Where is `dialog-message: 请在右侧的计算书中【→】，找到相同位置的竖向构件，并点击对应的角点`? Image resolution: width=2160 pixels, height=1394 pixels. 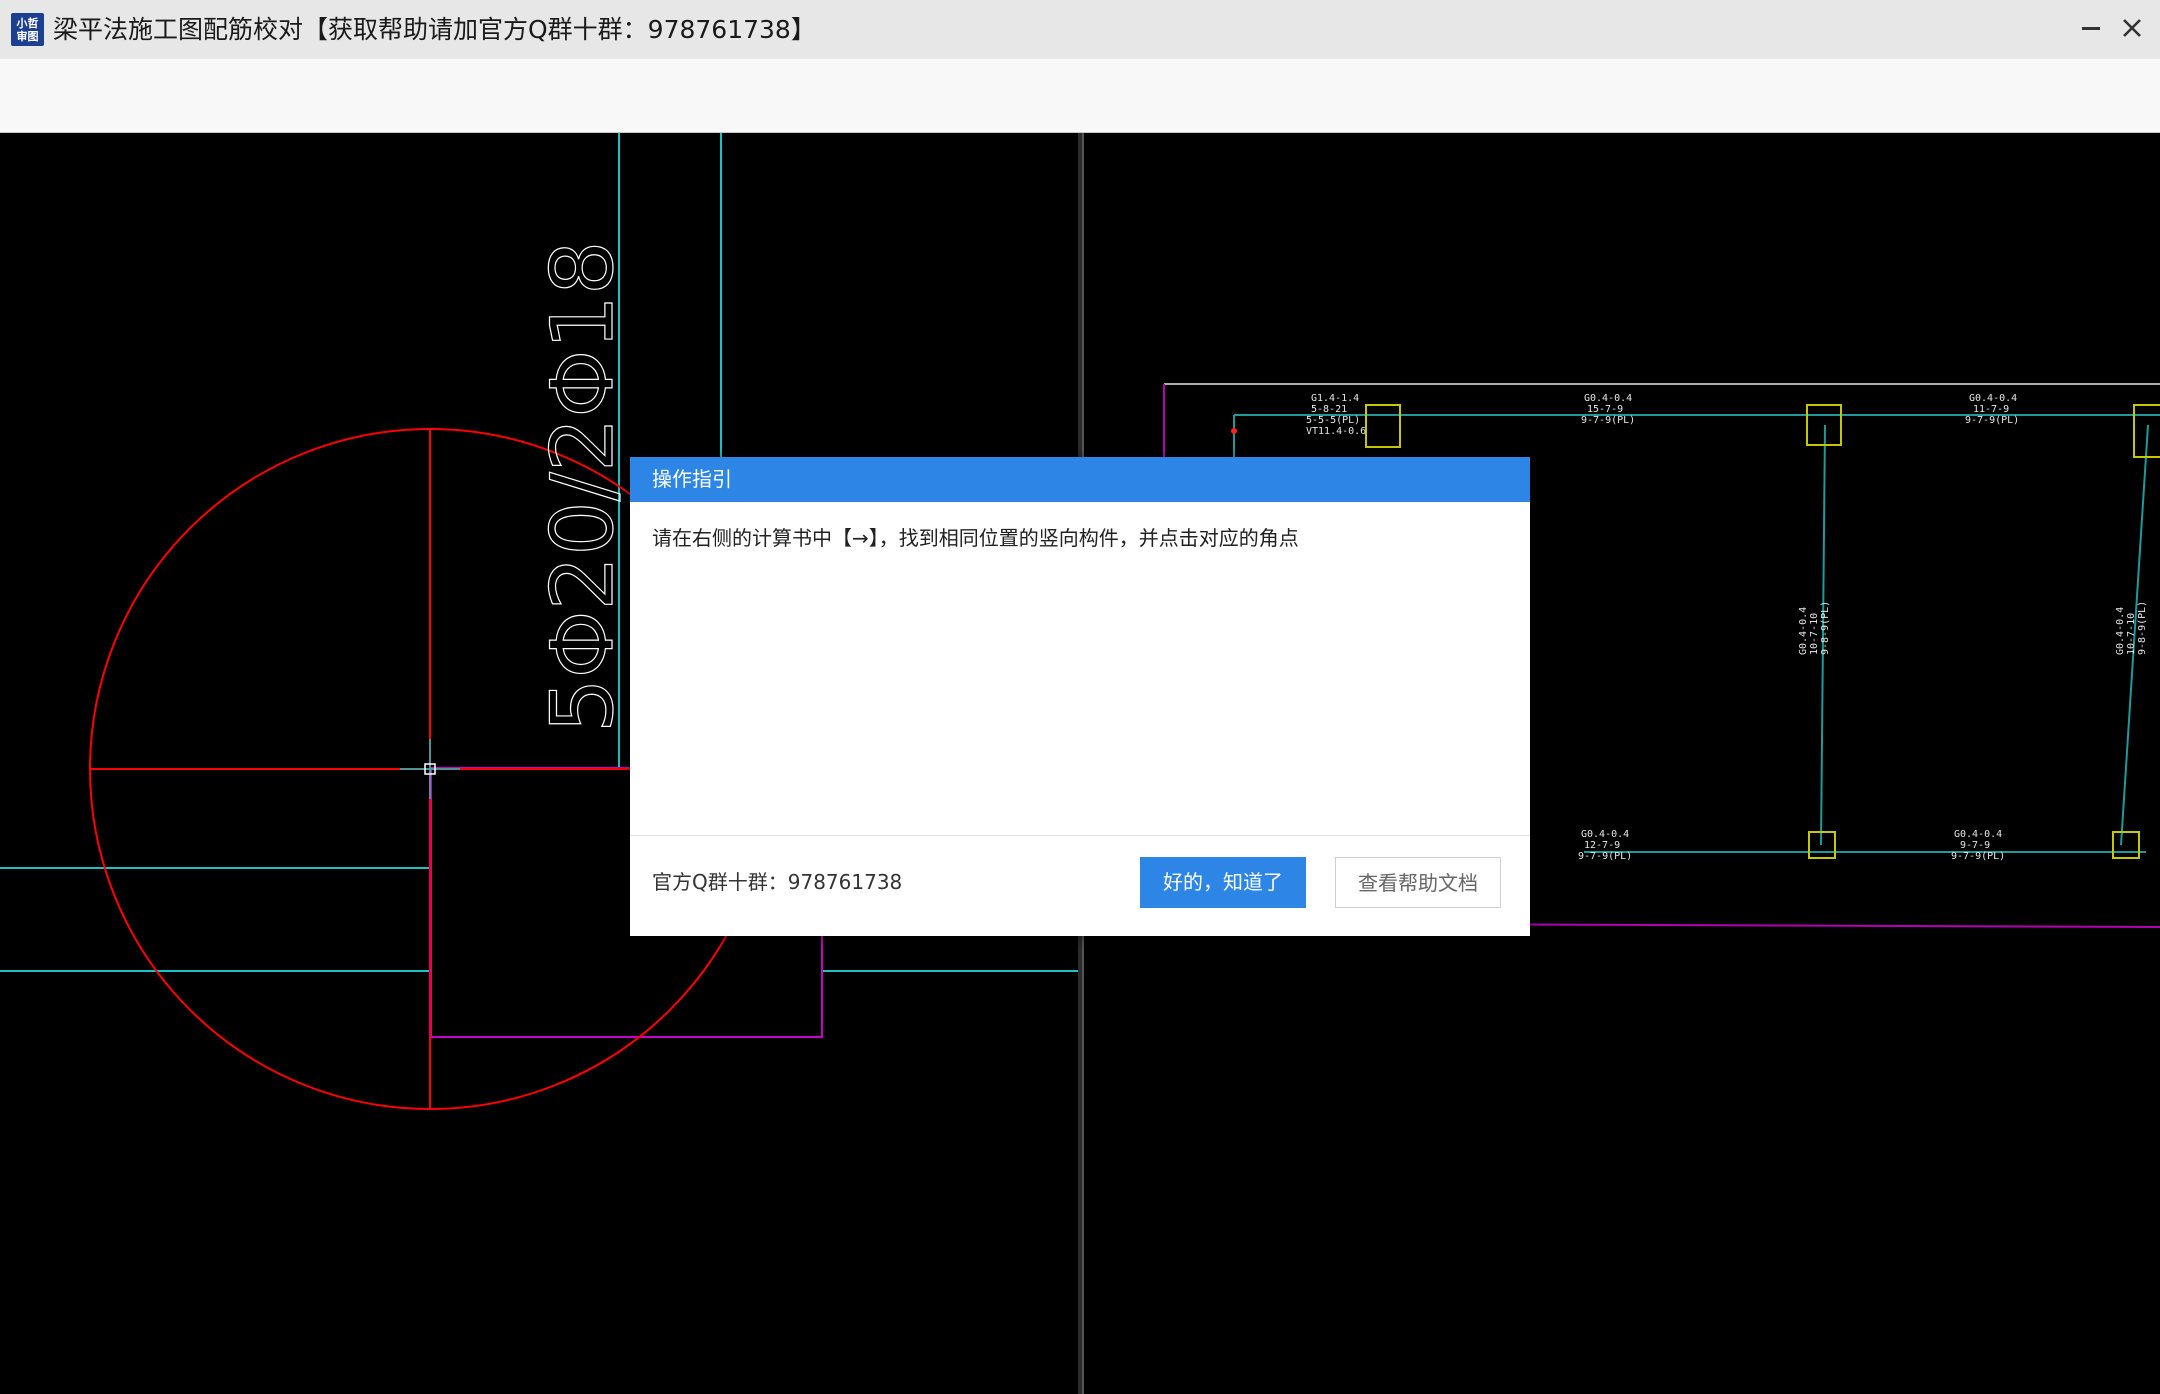 dialog-message: 请在右侧的计算书中【→】，找到相同位置的竖向构件，并点击对应的角点 is located at coordinates (975, 538).